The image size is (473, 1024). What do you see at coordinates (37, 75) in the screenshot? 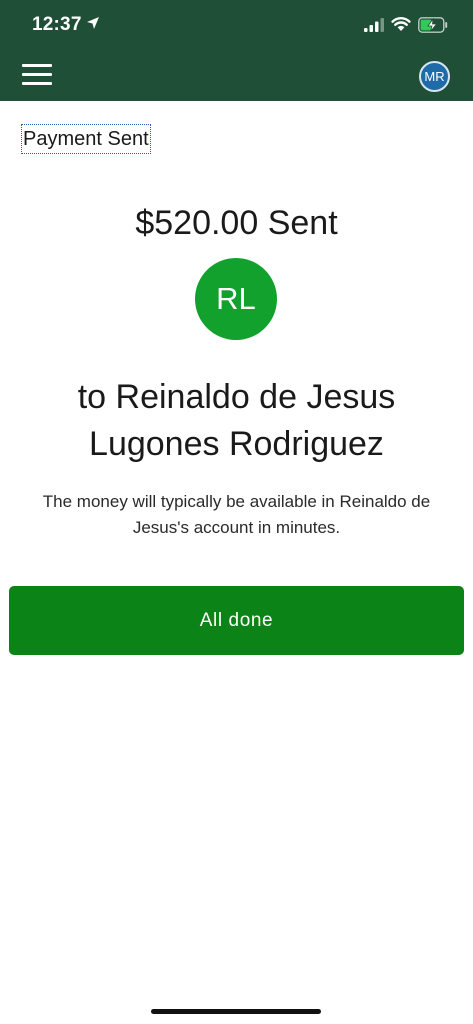
I see `hamburger-menu-icon` at bounding box center [37, 75].